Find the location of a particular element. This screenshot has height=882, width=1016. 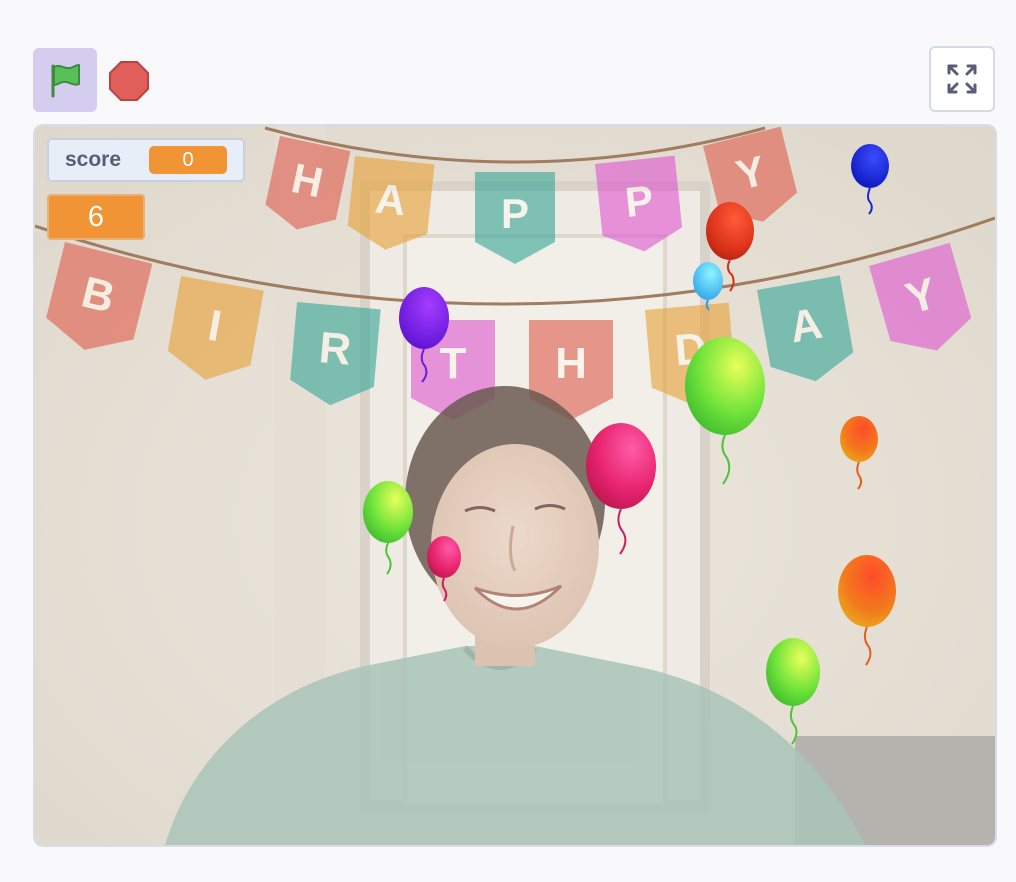

large-readout-monitor: 6 is located at coordinates (96, 217).